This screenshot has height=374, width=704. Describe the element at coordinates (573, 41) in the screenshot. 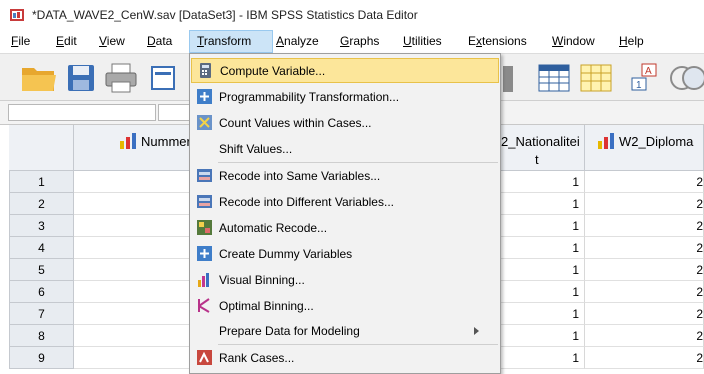

I see `menu-window: Window` at that location.